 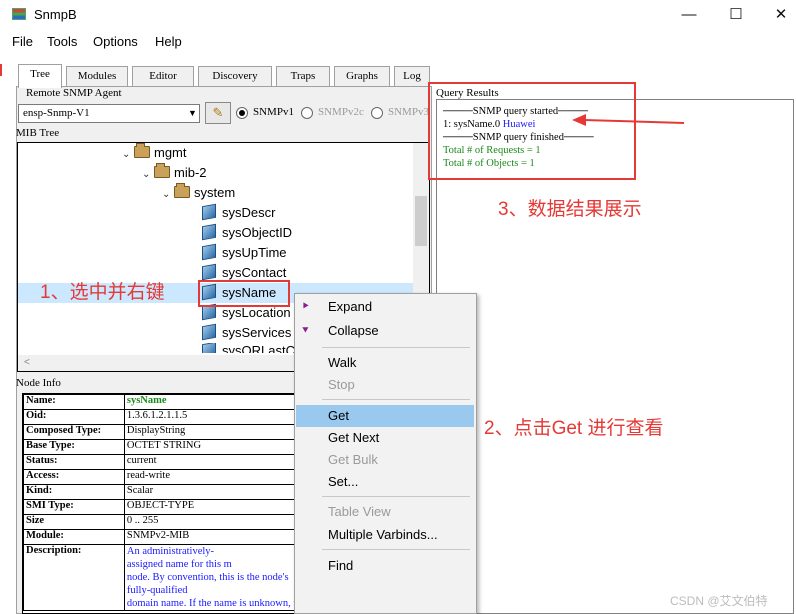 I want to click on snmpv1-radio, so click(x=242, y=113).